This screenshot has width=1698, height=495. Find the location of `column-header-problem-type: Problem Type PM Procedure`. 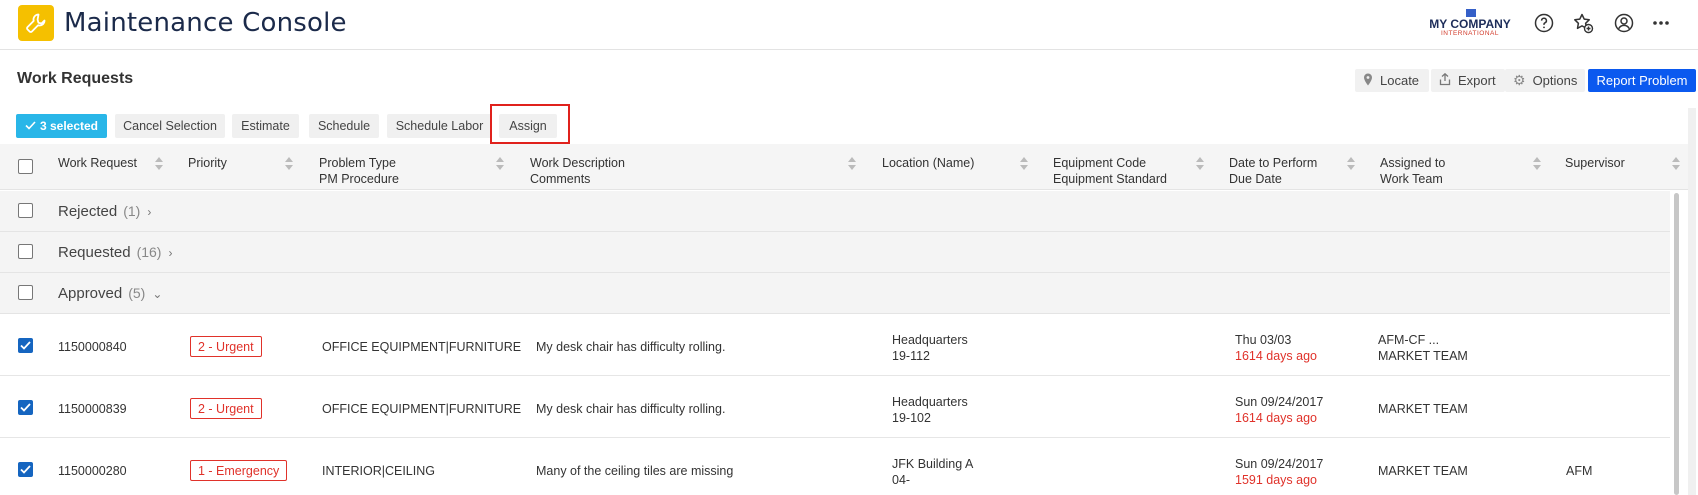

column-header-problem-type: Problem Type PM Procedure is located at coordinates (359, 171).